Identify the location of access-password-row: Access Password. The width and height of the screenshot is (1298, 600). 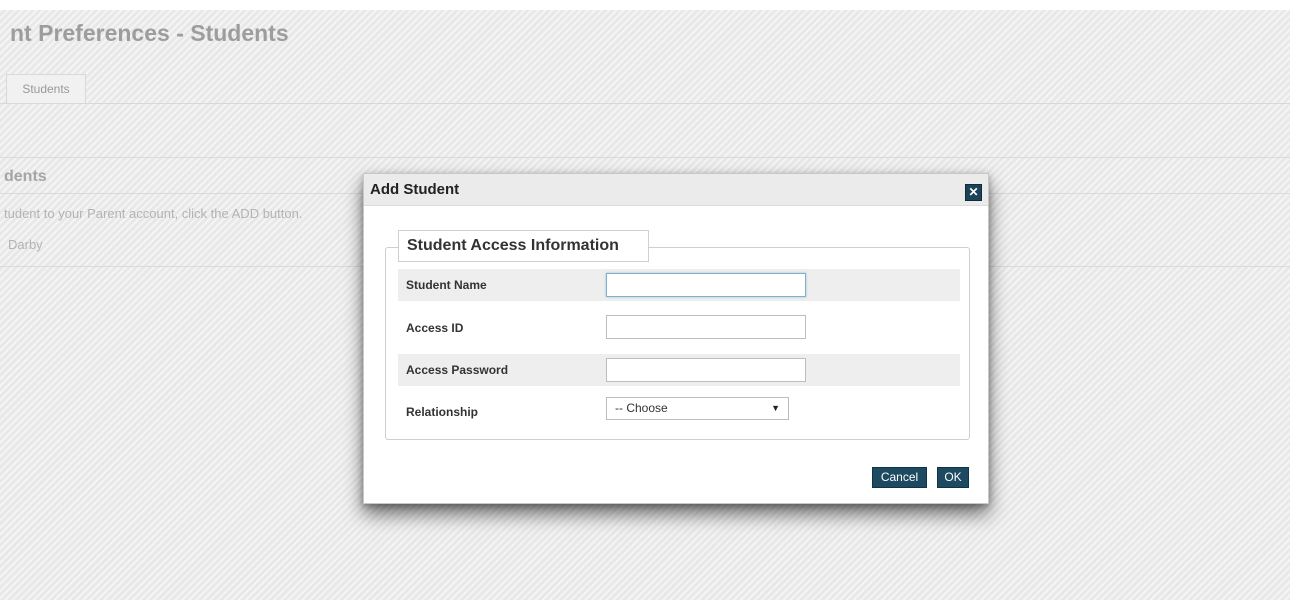
(679, 370).